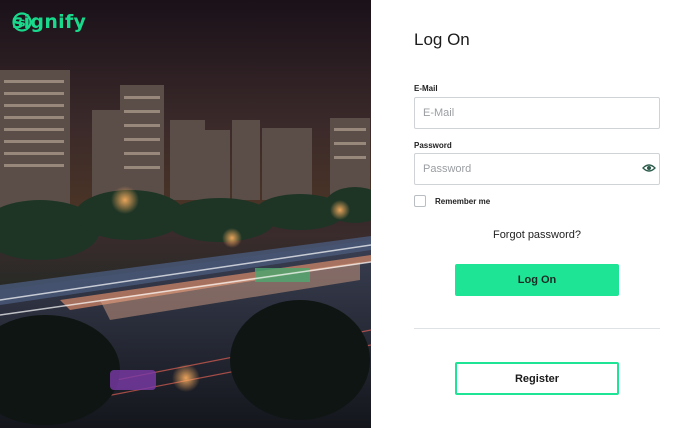 This screenshot has width=700, height=428. I want to click on svg-text: s, so click(21, 23).